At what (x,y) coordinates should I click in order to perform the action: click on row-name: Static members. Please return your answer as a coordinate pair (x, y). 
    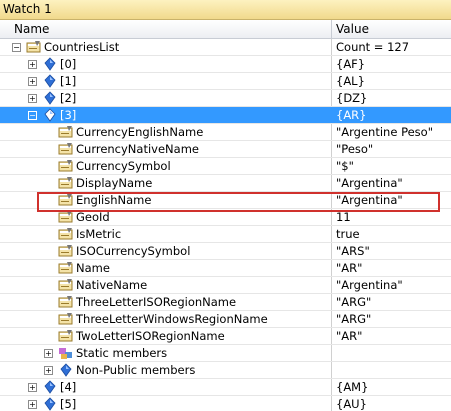
    Looking at the image, I should click on (122, 353).